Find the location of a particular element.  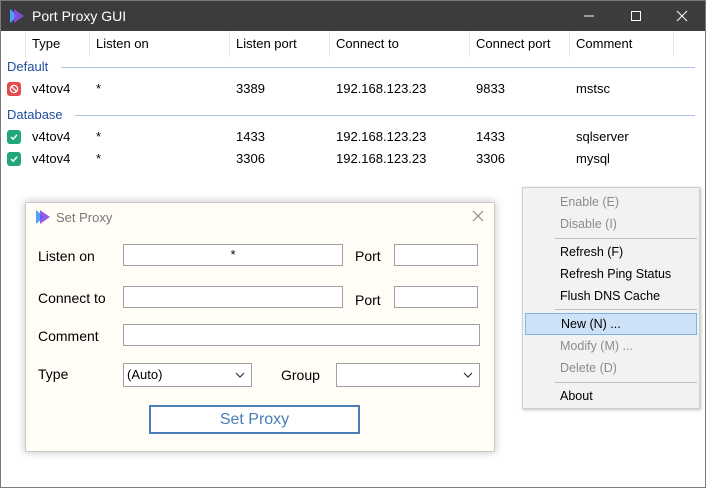

maximize-icon is located at coordinates (636, 16).